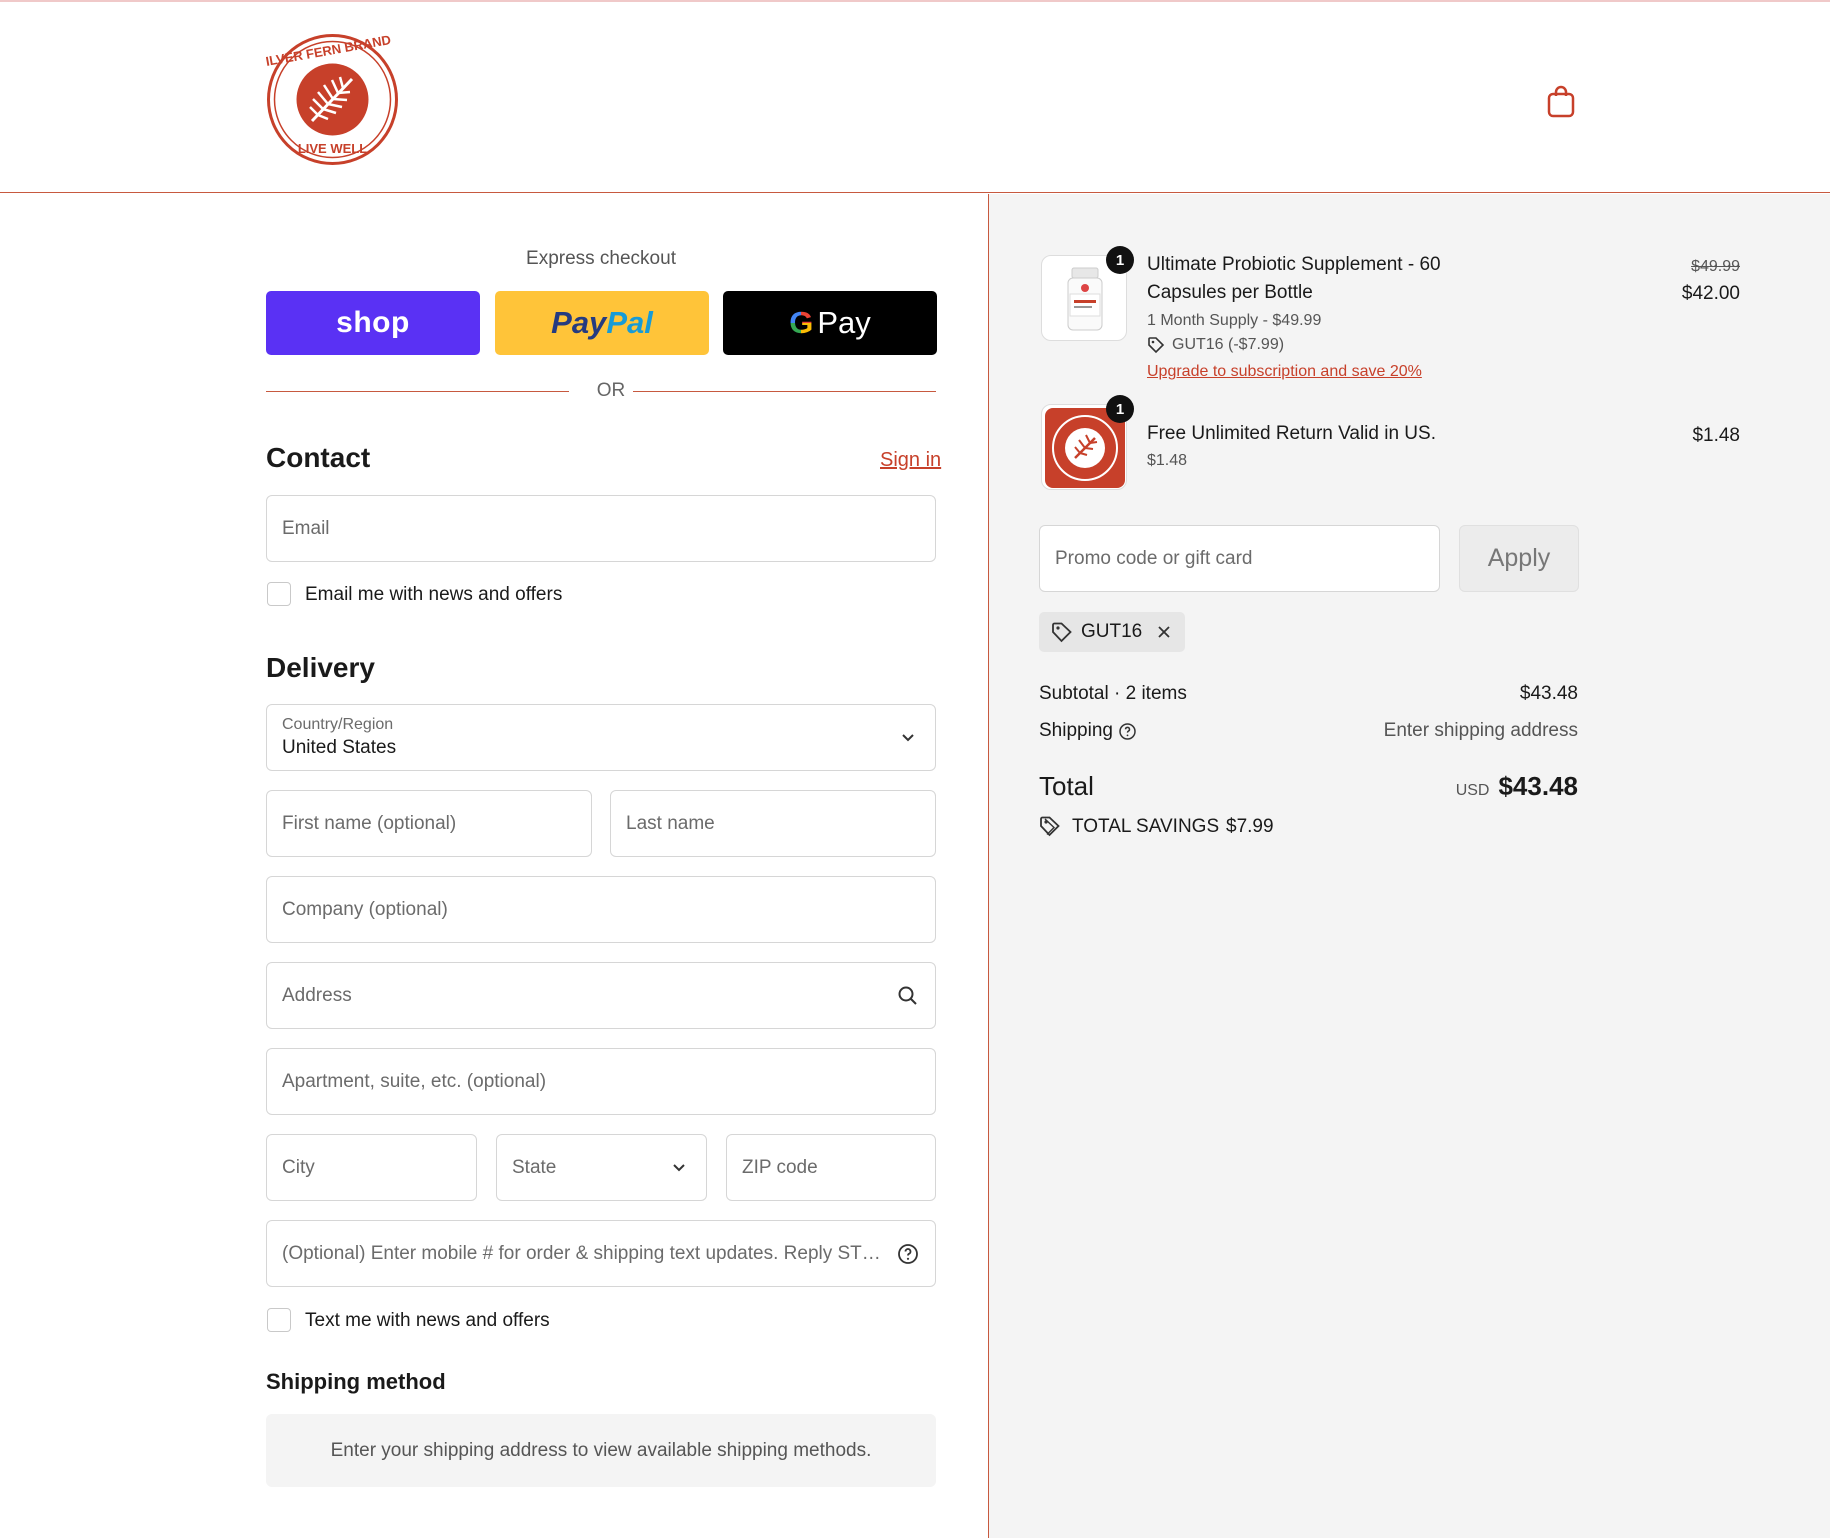 The height and width of the screenshot is (1538, 1830). I want to click on address-field: Address, so click(601, 995).